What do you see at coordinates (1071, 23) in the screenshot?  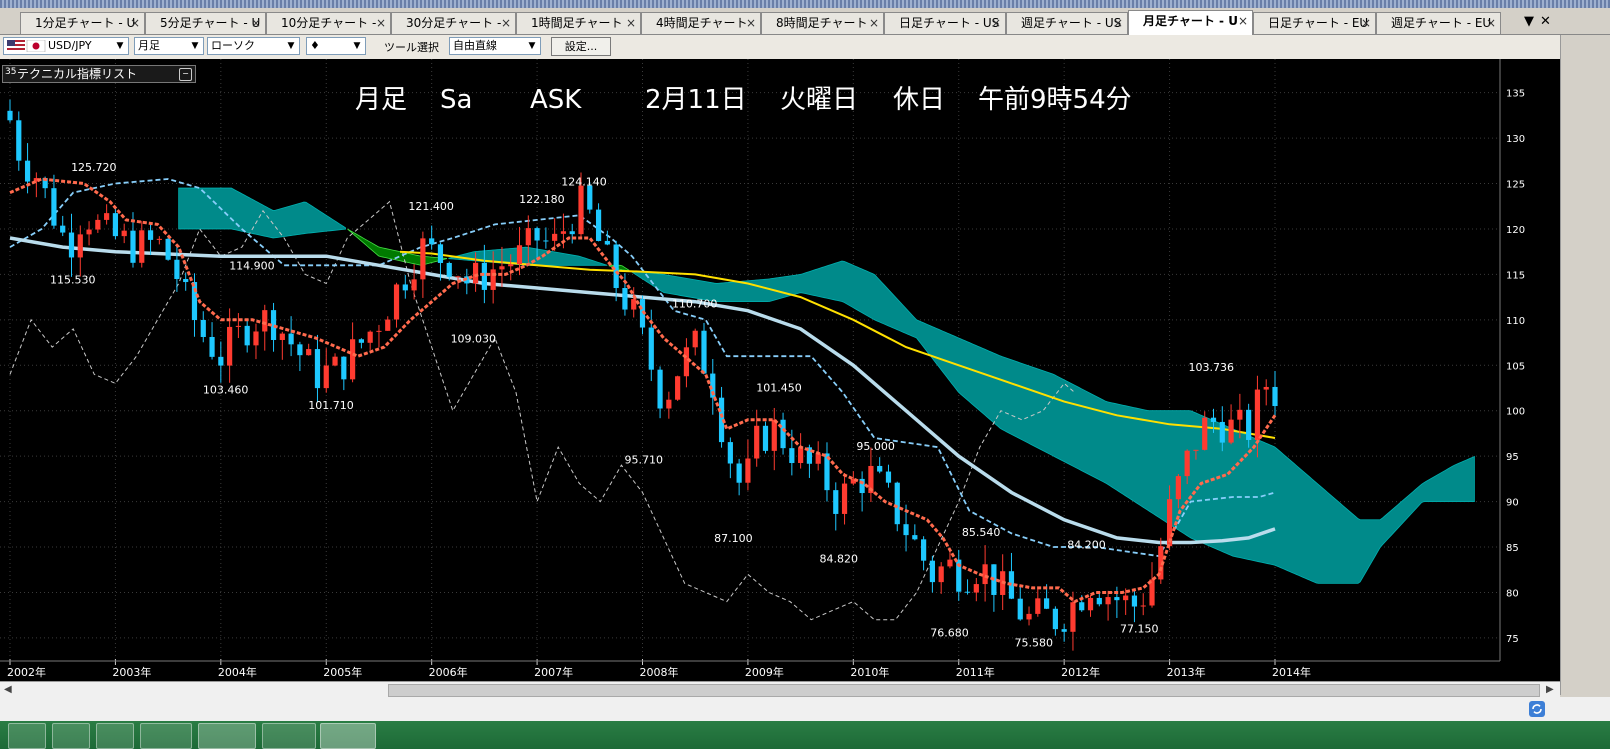 I see `tab-label: 週足チャート - US` at bounding box center [1071, 23].